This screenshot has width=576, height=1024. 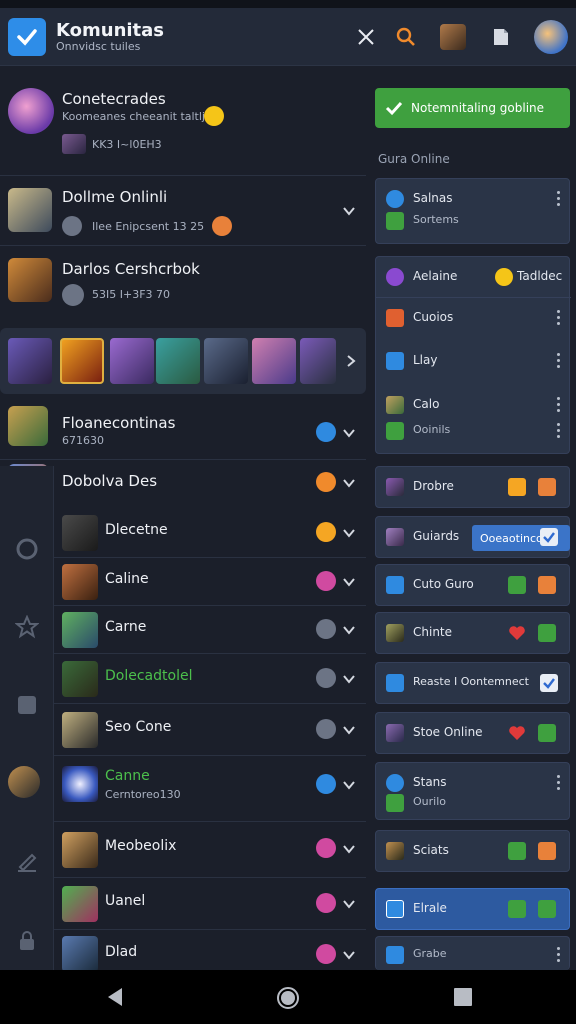 What do you see at coordinates (210, 789) in the screenshot?
I see `list-item: Canne Cerntoreo130` at bounding box center [210, 789].